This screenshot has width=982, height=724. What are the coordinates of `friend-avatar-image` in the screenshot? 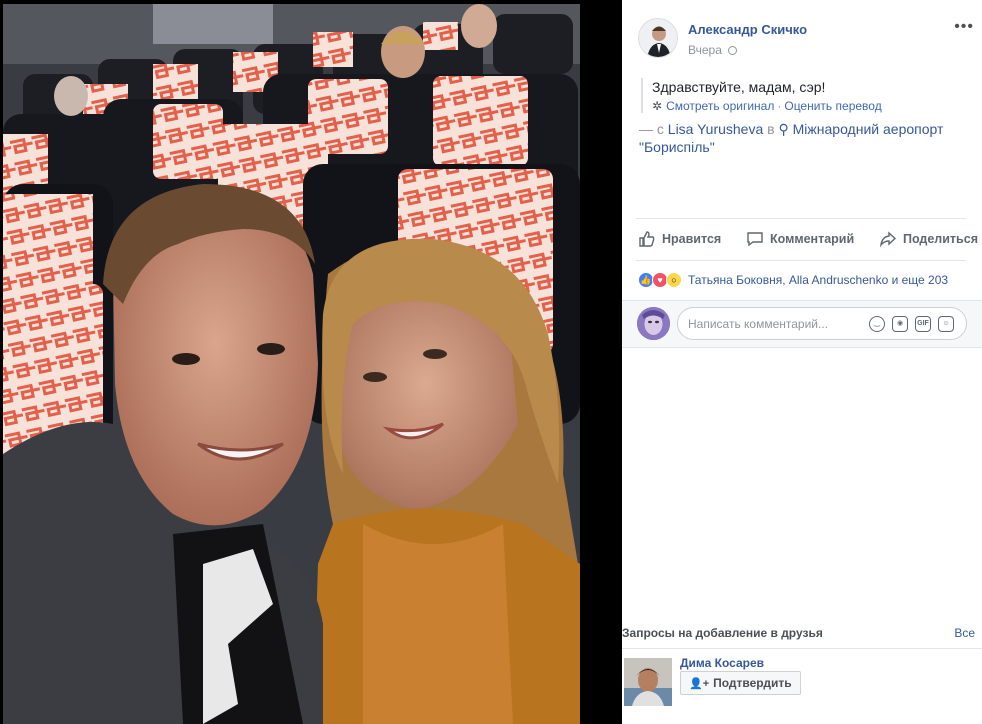 It's located at (648, 682).